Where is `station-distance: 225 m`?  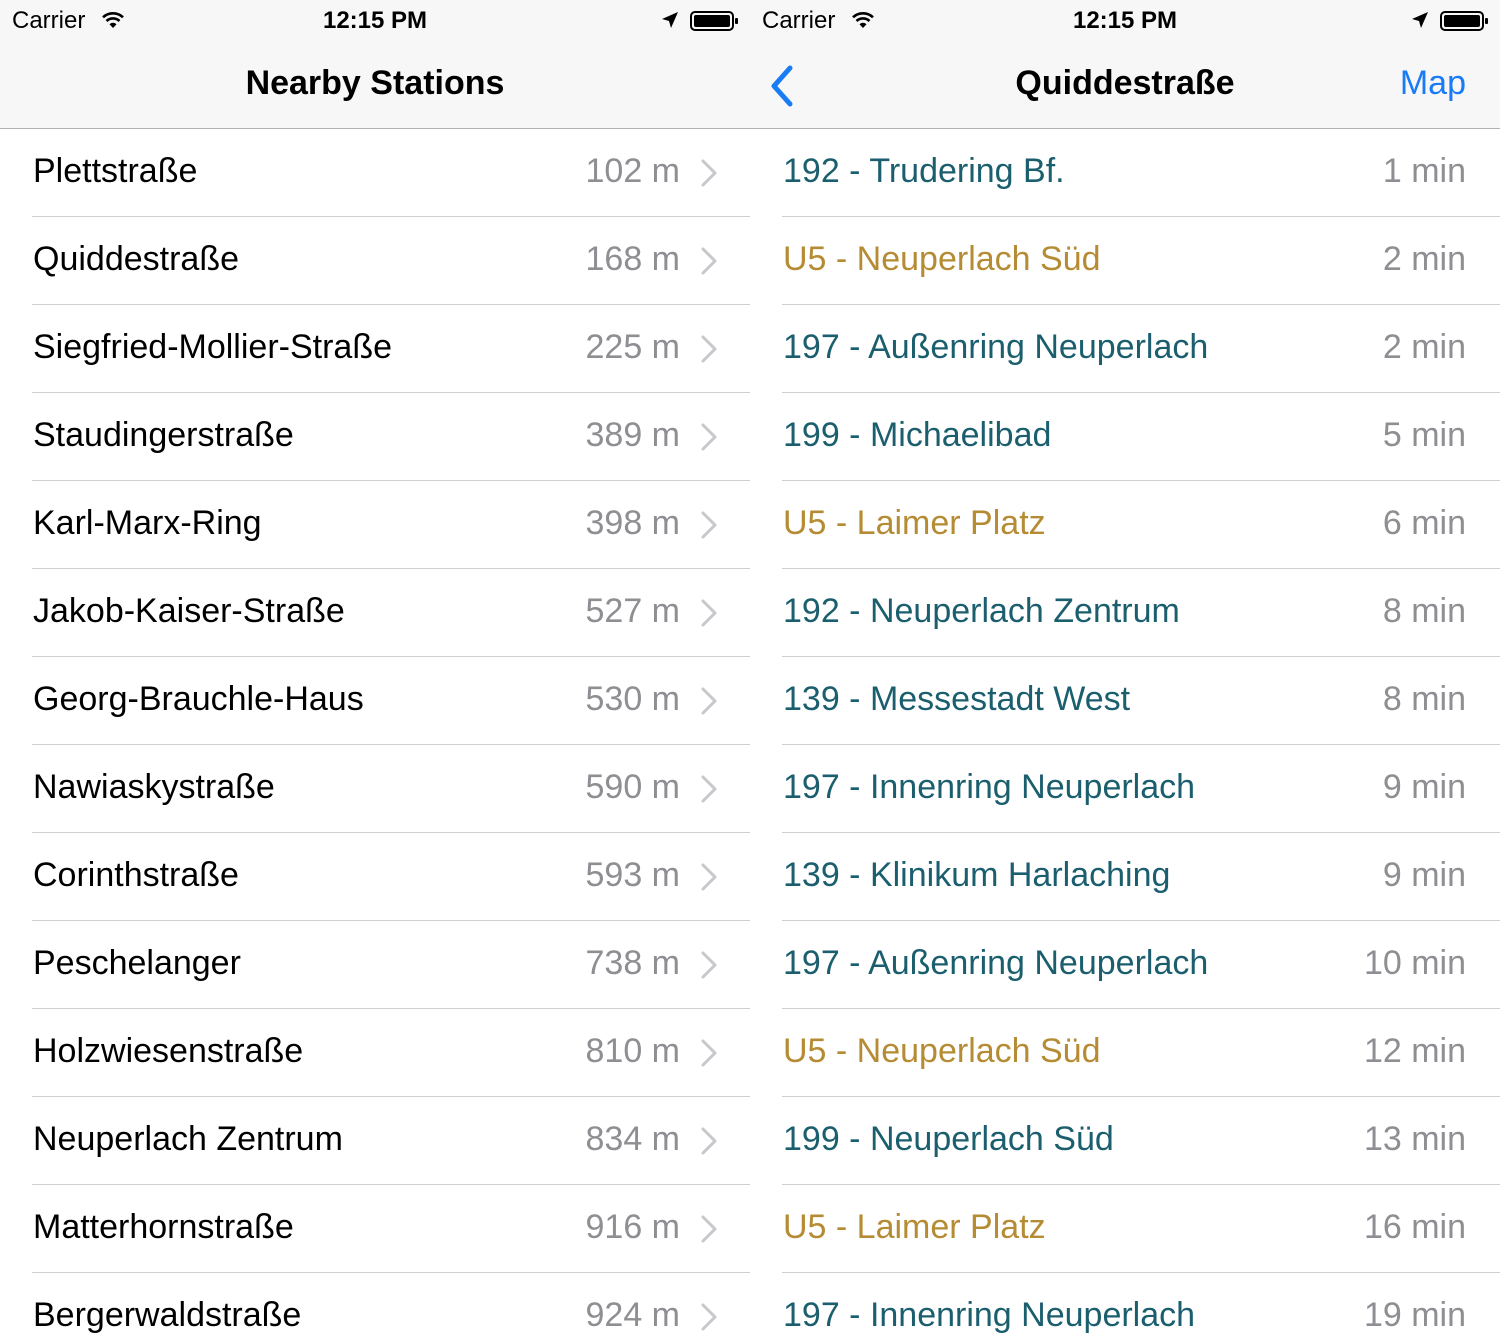 station-distance: 225 m is located at coordinates (633, 347).